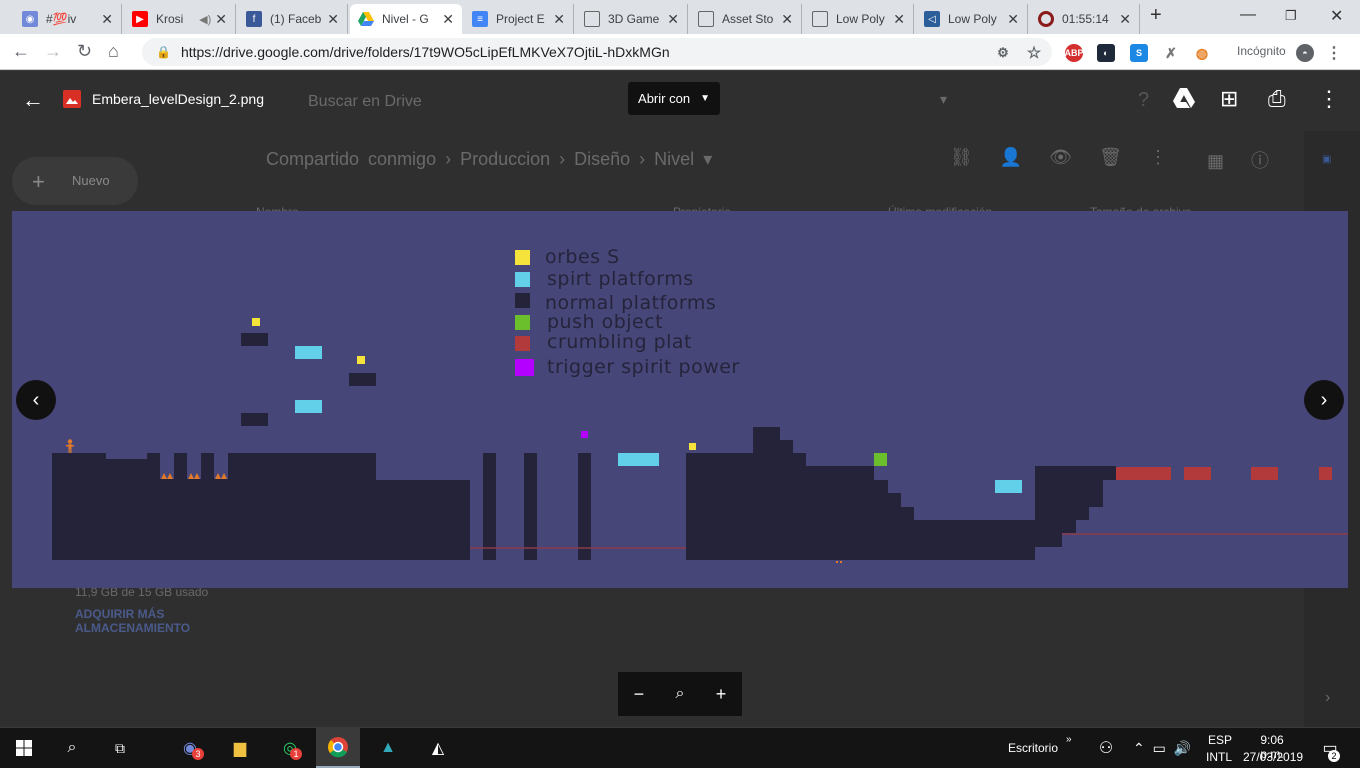 Image resolution: width=1360 pixels, height=768 pixels. Describe the element at coordinates (68, 19) in the screenshot. I see `browser-tab: ◉ #💯iv ✕` at that location.